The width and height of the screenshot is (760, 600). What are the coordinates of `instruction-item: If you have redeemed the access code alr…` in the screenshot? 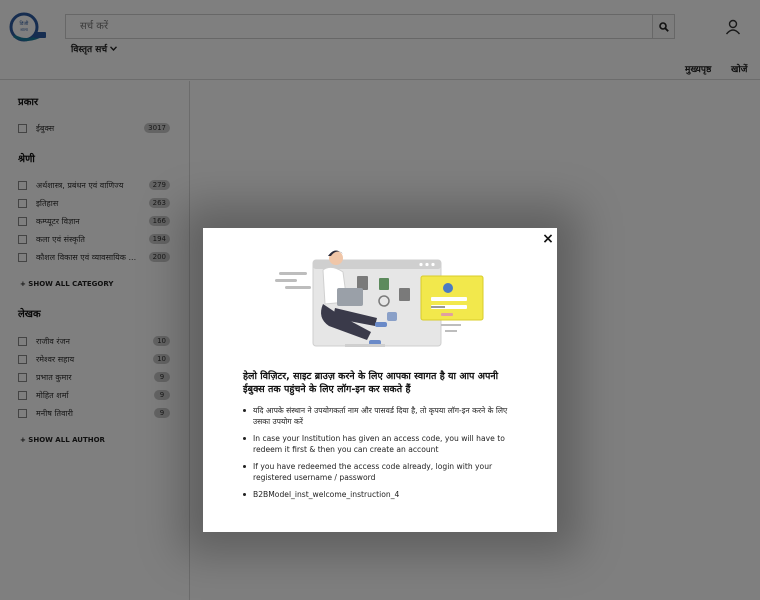 It's located at (382, 472).